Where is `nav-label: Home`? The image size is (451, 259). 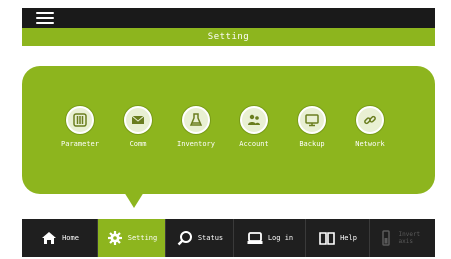
nav-label: Home is located at coordinates (70, 238).